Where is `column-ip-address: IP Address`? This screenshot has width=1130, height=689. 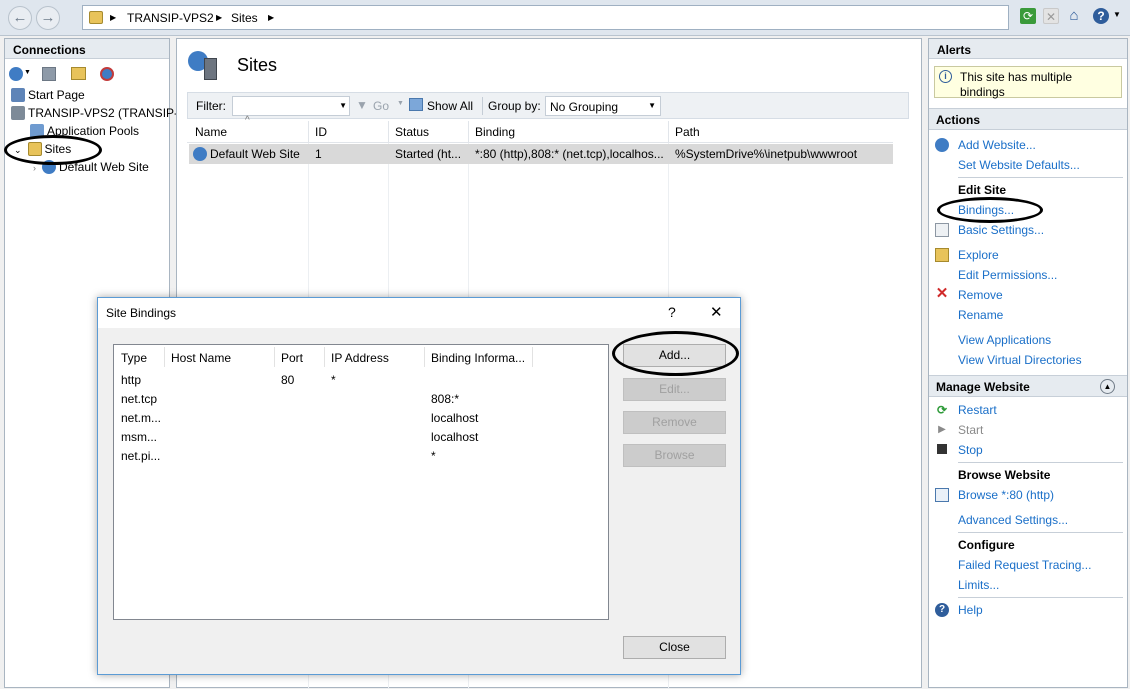 column-ip-address: IP Address is located at coordinates (360, 358).